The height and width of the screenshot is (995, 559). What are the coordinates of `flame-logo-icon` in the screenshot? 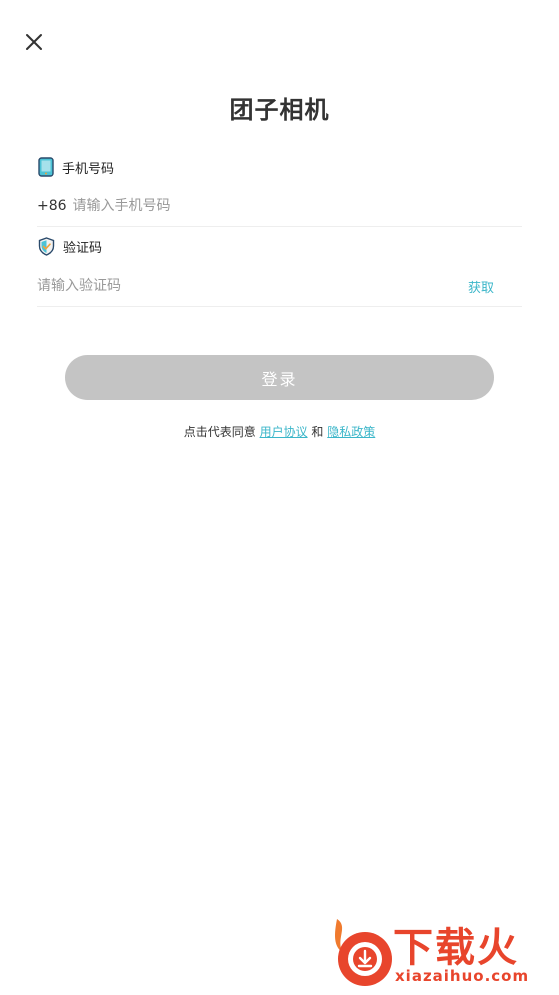 It's located at (363, 952).